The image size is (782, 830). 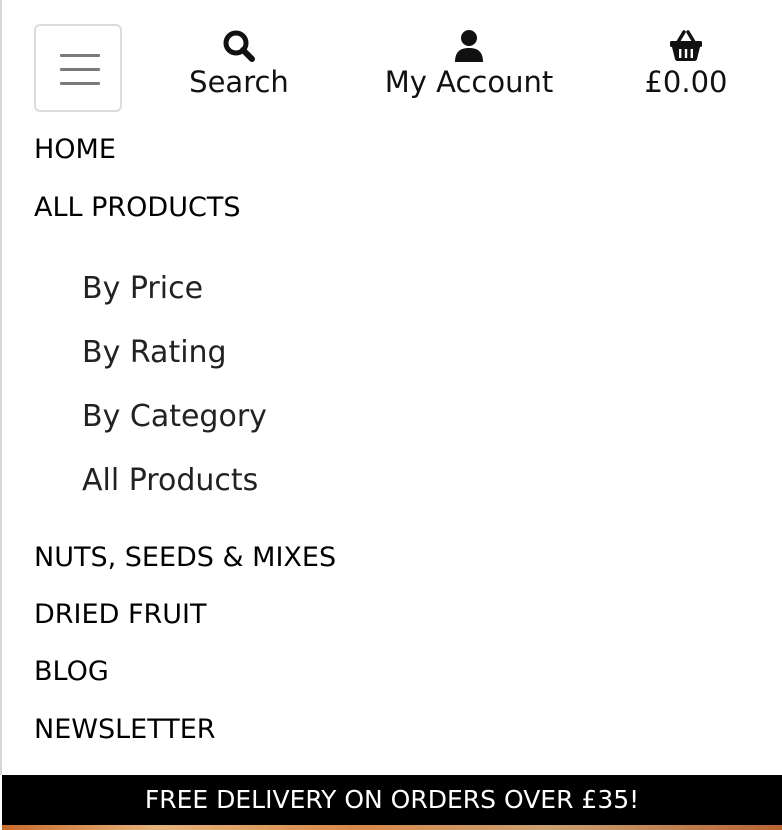 What do you see at coordinates (392, 827) in the screenshot?
I see `hero-image-strip` at bounding box center [392, 827].